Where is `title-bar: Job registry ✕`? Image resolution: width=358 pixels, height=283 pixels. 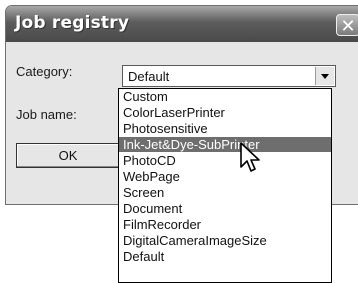
title-bar: Job registry ✕ is located at coordinates (182, 24).